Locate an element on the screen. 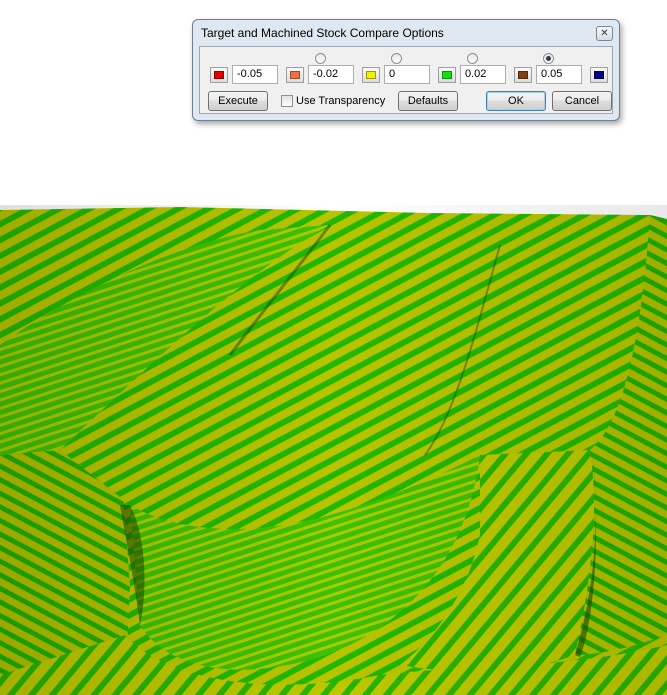 This screenshot has width=667, height=695. close-button: ✕ is located at coordinates (604, 33).